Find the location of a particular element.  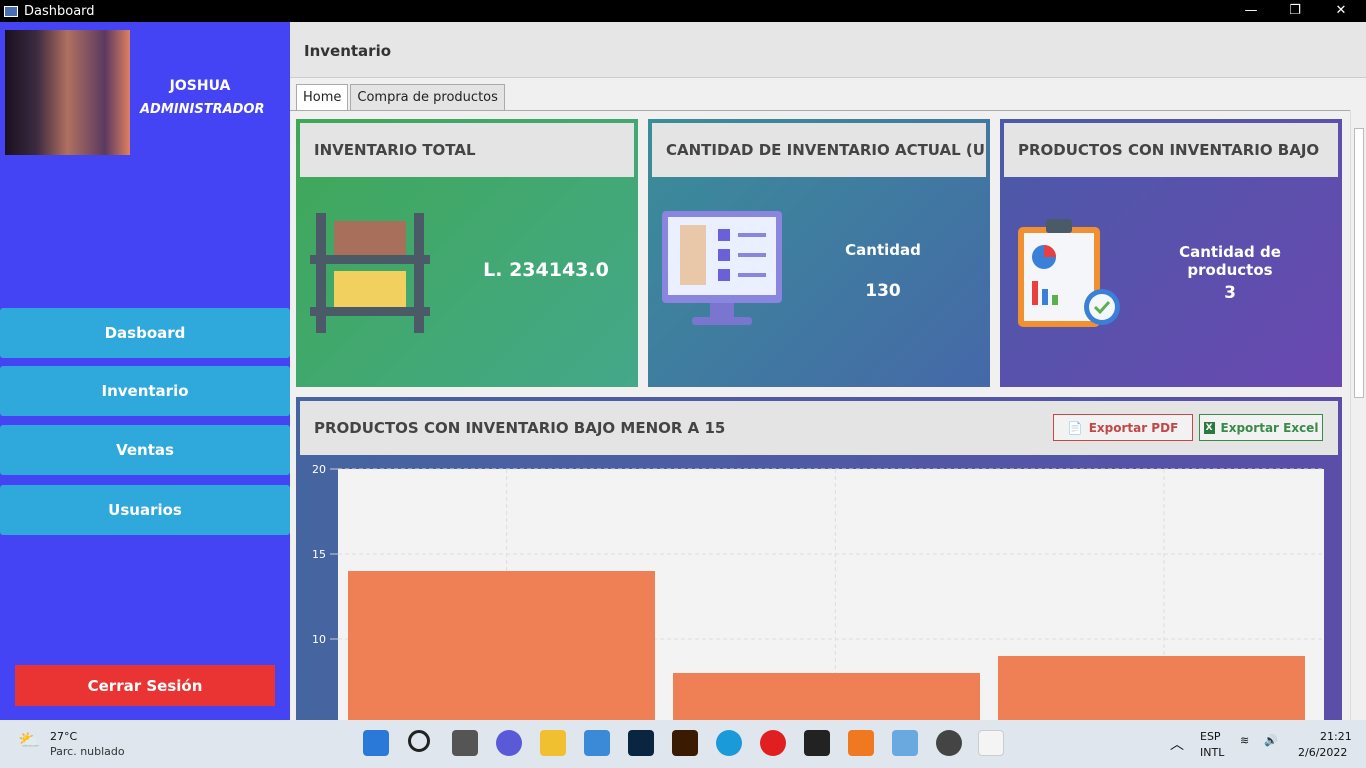

chat-icon is located at coordinates (509, 743).